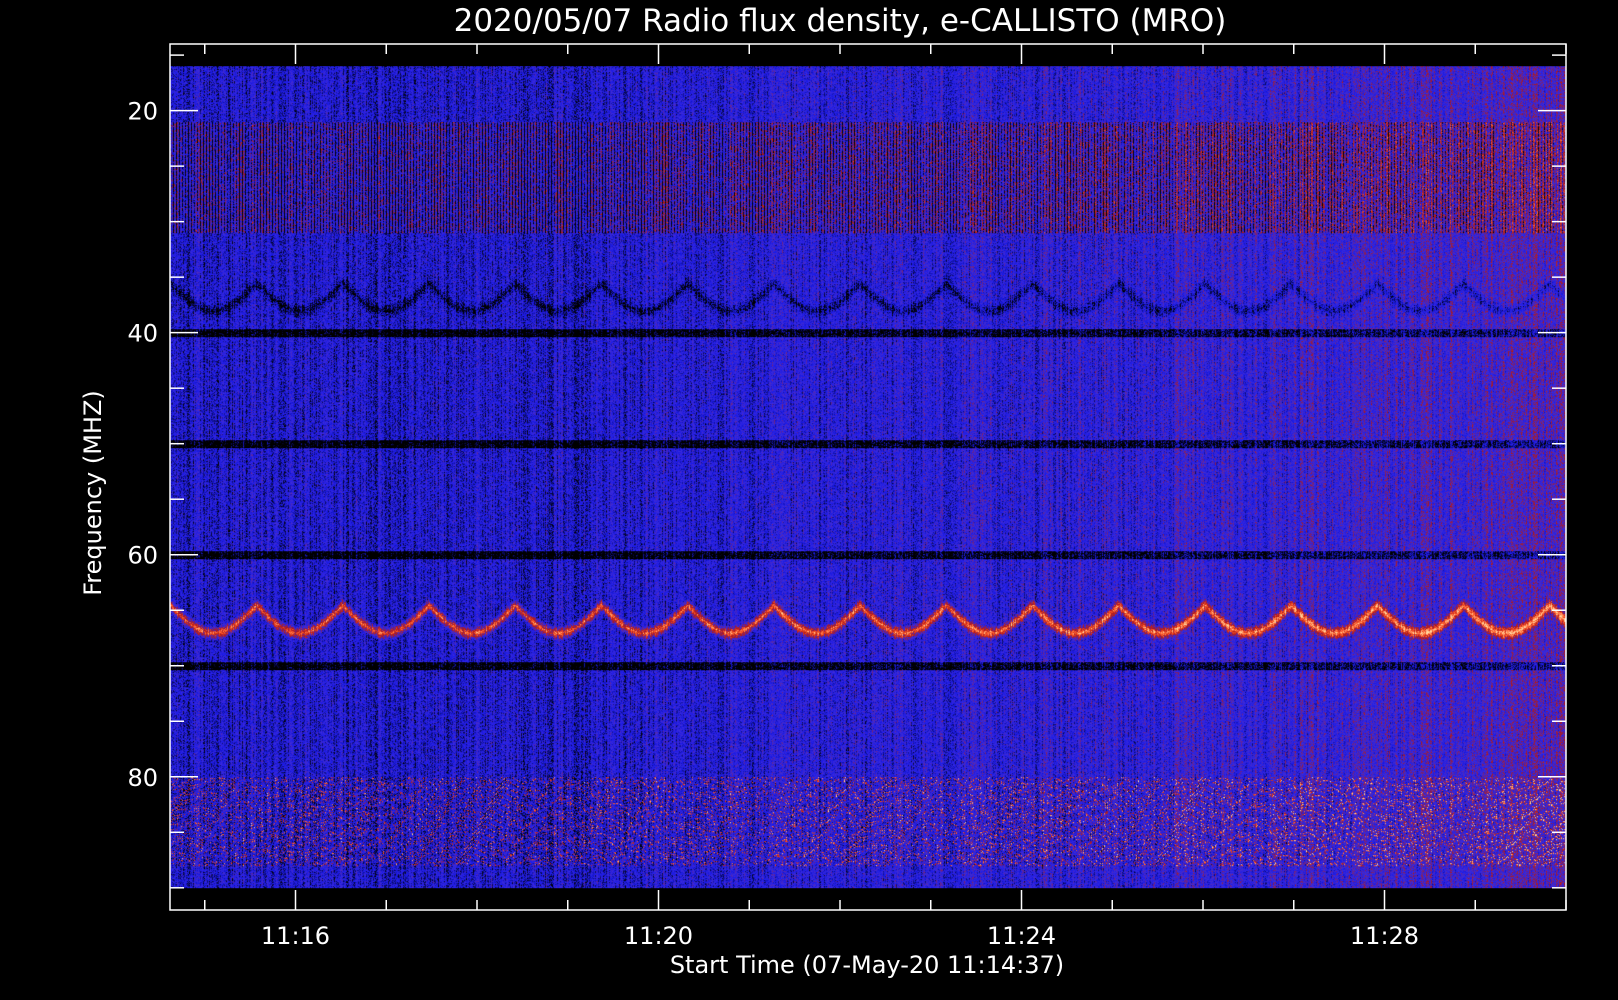 The width and height of the screenshot is (1618, 1000). Describe the element at coordinates (93, 493) in the screenshot. I see `y-axis-label: Frequency (MHZ)` at that location.